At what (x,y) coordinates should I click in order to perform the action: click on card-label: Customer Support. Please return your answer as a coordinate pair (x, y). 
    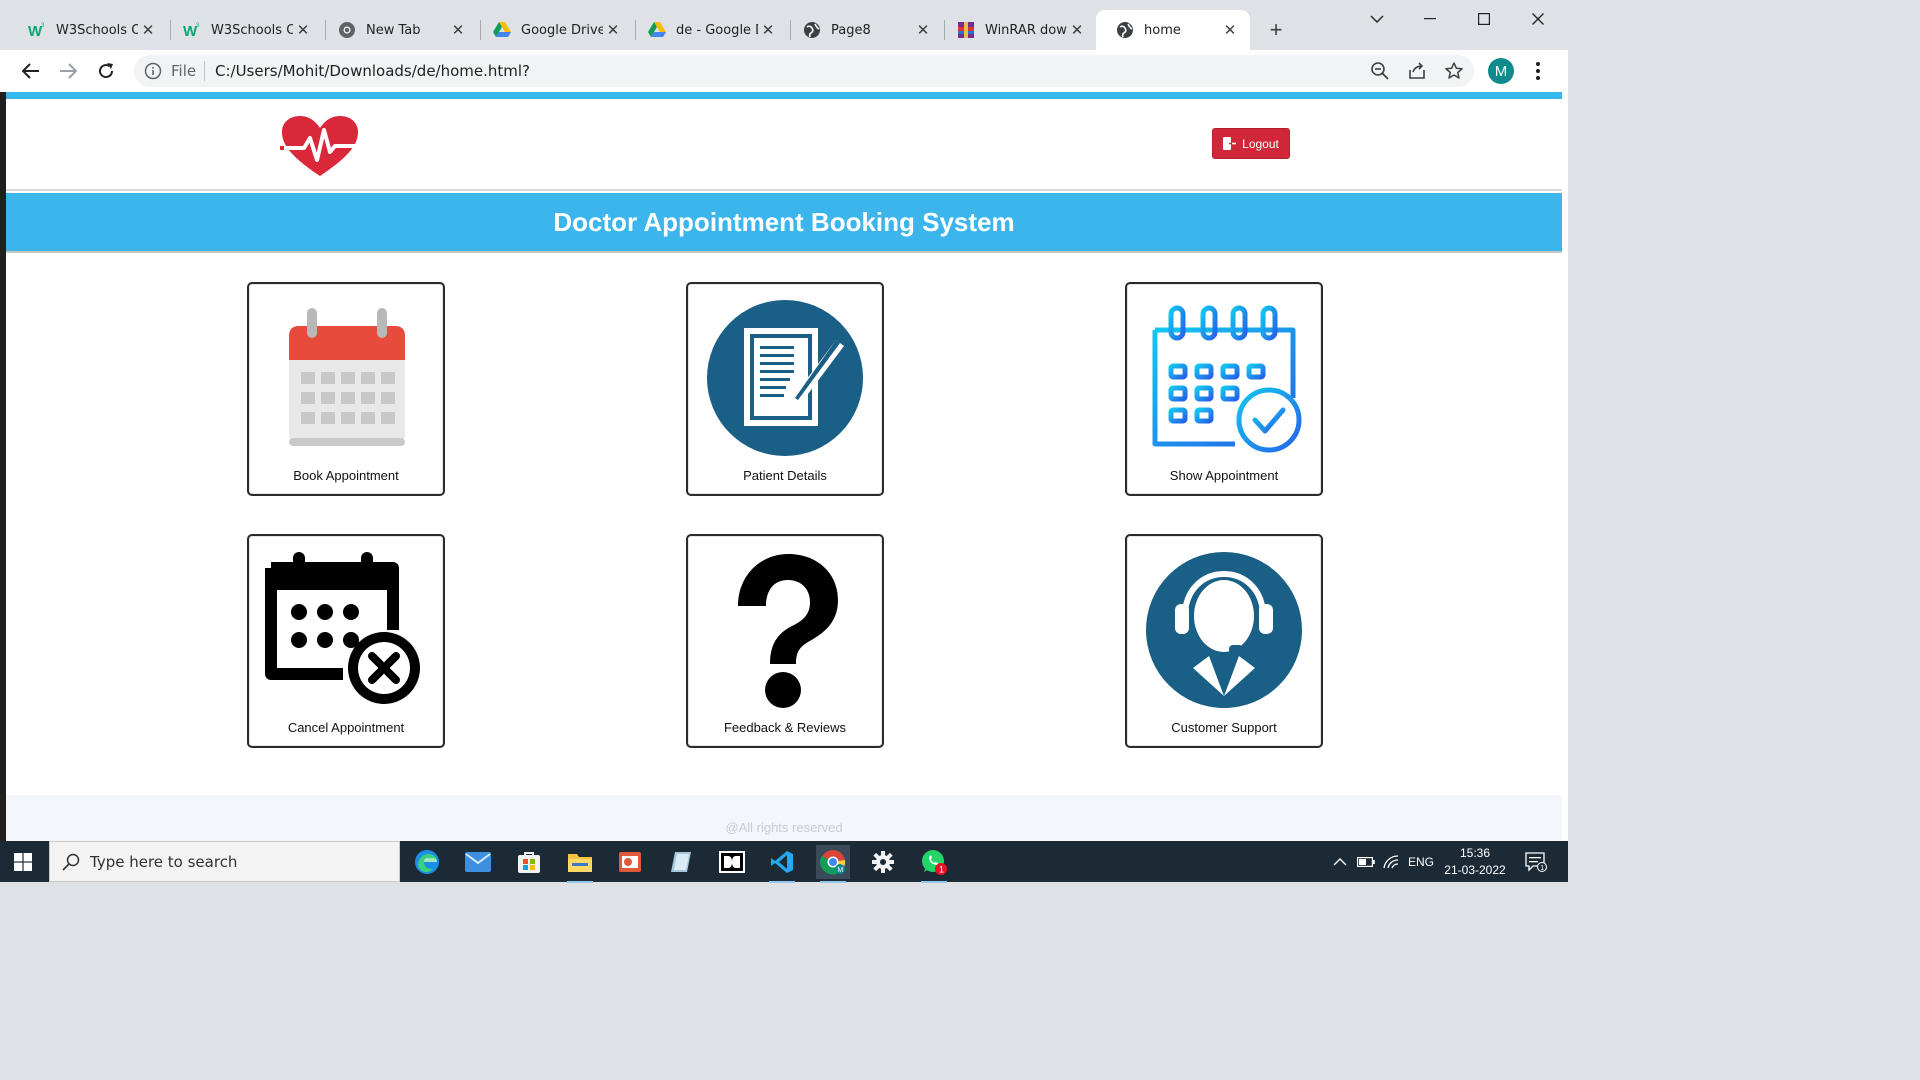
    Looking at the image, I should click on (1224, 727).